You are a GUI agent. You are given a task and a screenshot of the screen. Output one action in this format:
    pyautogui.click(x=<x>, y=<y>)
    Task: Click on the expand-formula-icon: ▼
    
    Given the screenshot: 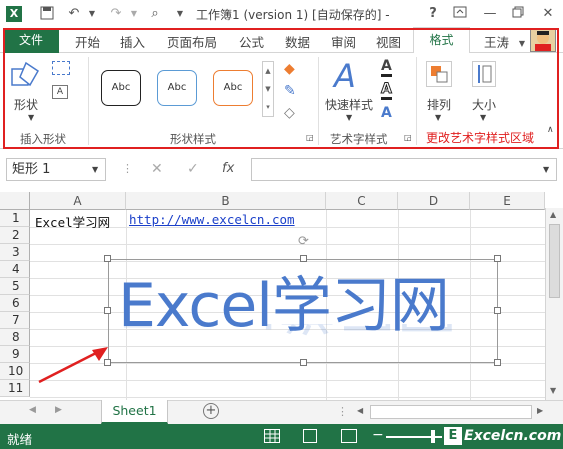 What is the action you would take?
    pyautogui.click(x=546, y=169)
    